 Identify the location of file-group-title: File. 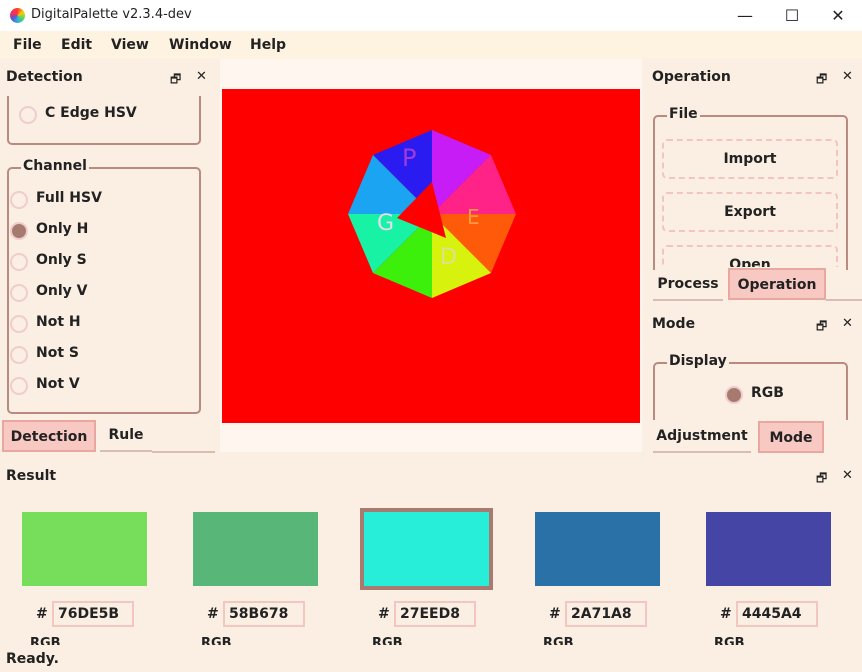
(683, 114).